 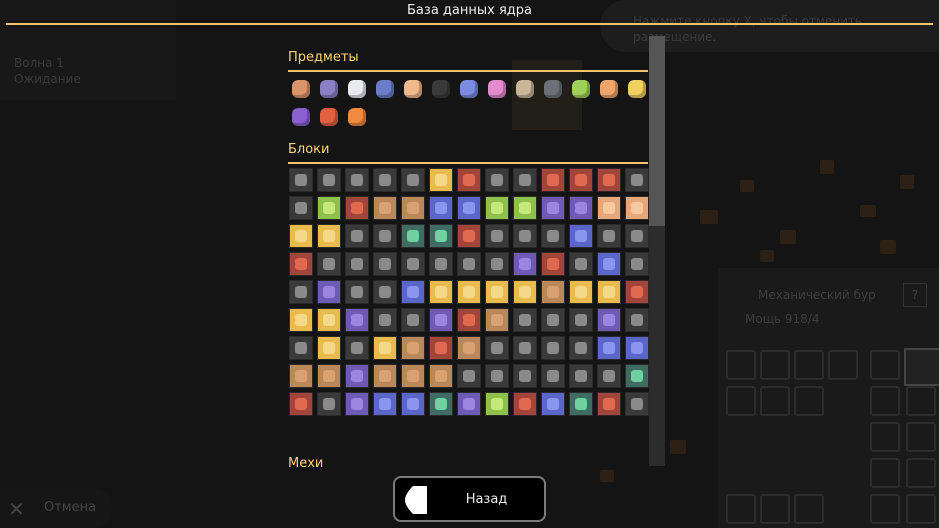 I want to click on turret-category-icon, so click(x=885, y=365).